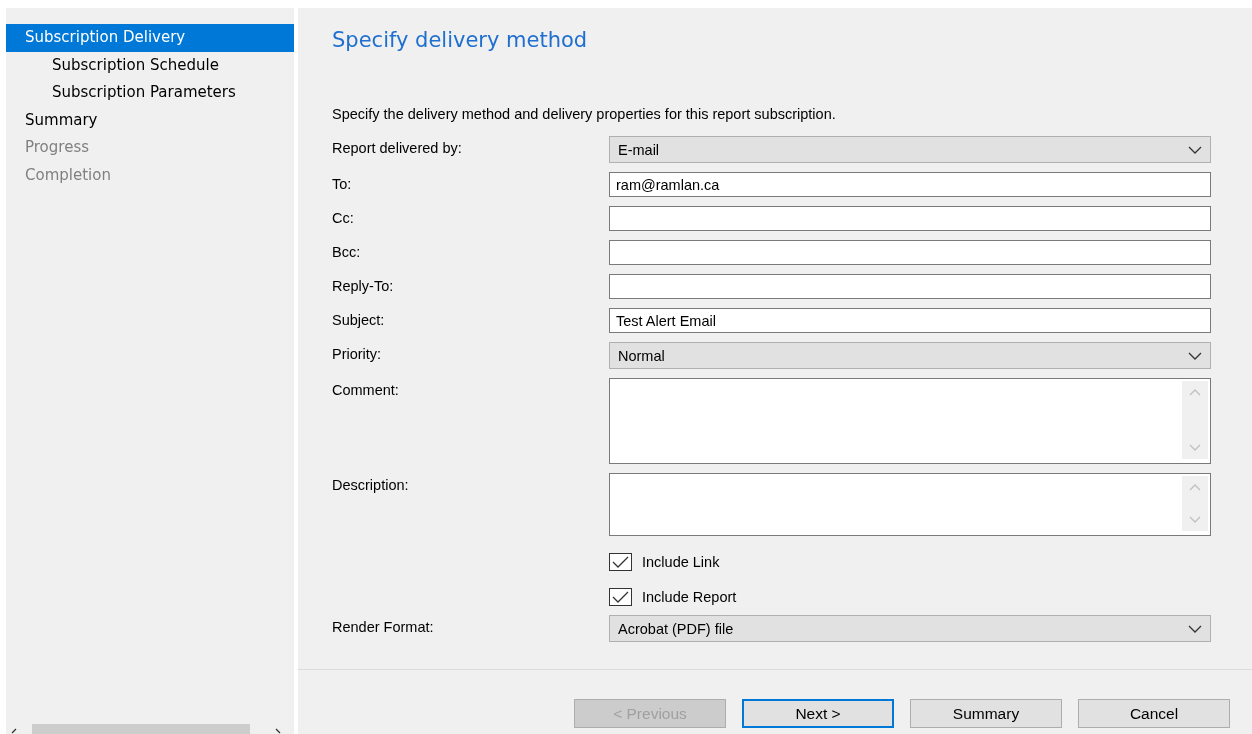 The width and height of the screenshot is (1252, 734). Describe the element at coordinates (986, 713) in the screenshot. I see `wizard-button: Summary` at that location.